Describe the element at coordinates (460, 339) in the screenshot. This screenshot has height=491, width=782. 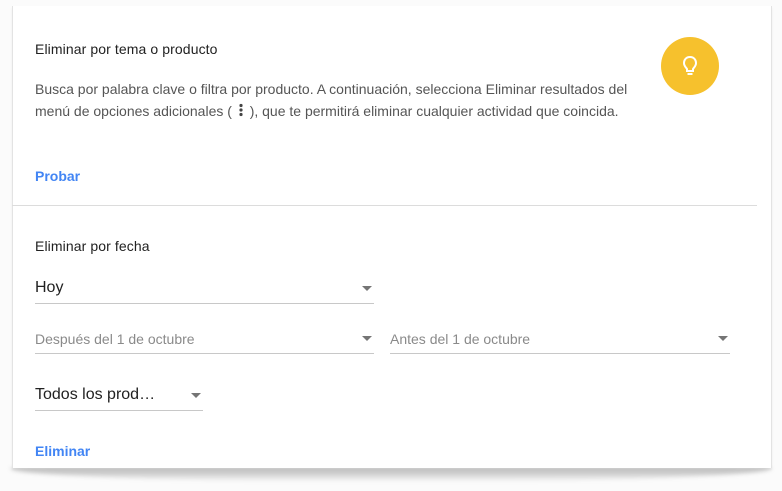
I see `before-date-value: Antes del 1 de octubre` at that location.